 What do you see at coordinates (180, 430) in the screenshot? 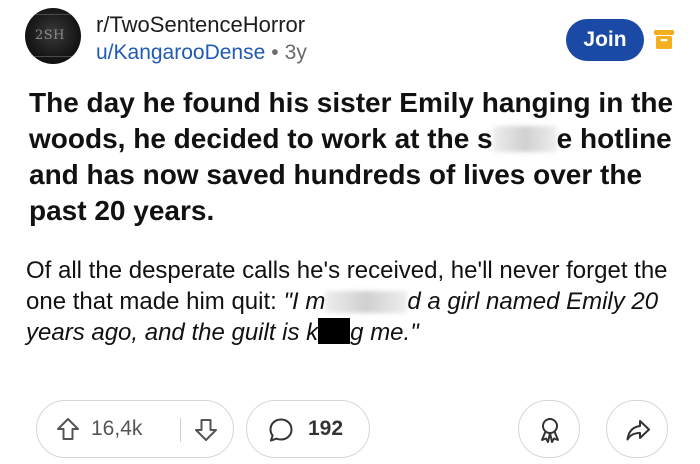
I see `vote-divider` at bounding box center [180, 430].